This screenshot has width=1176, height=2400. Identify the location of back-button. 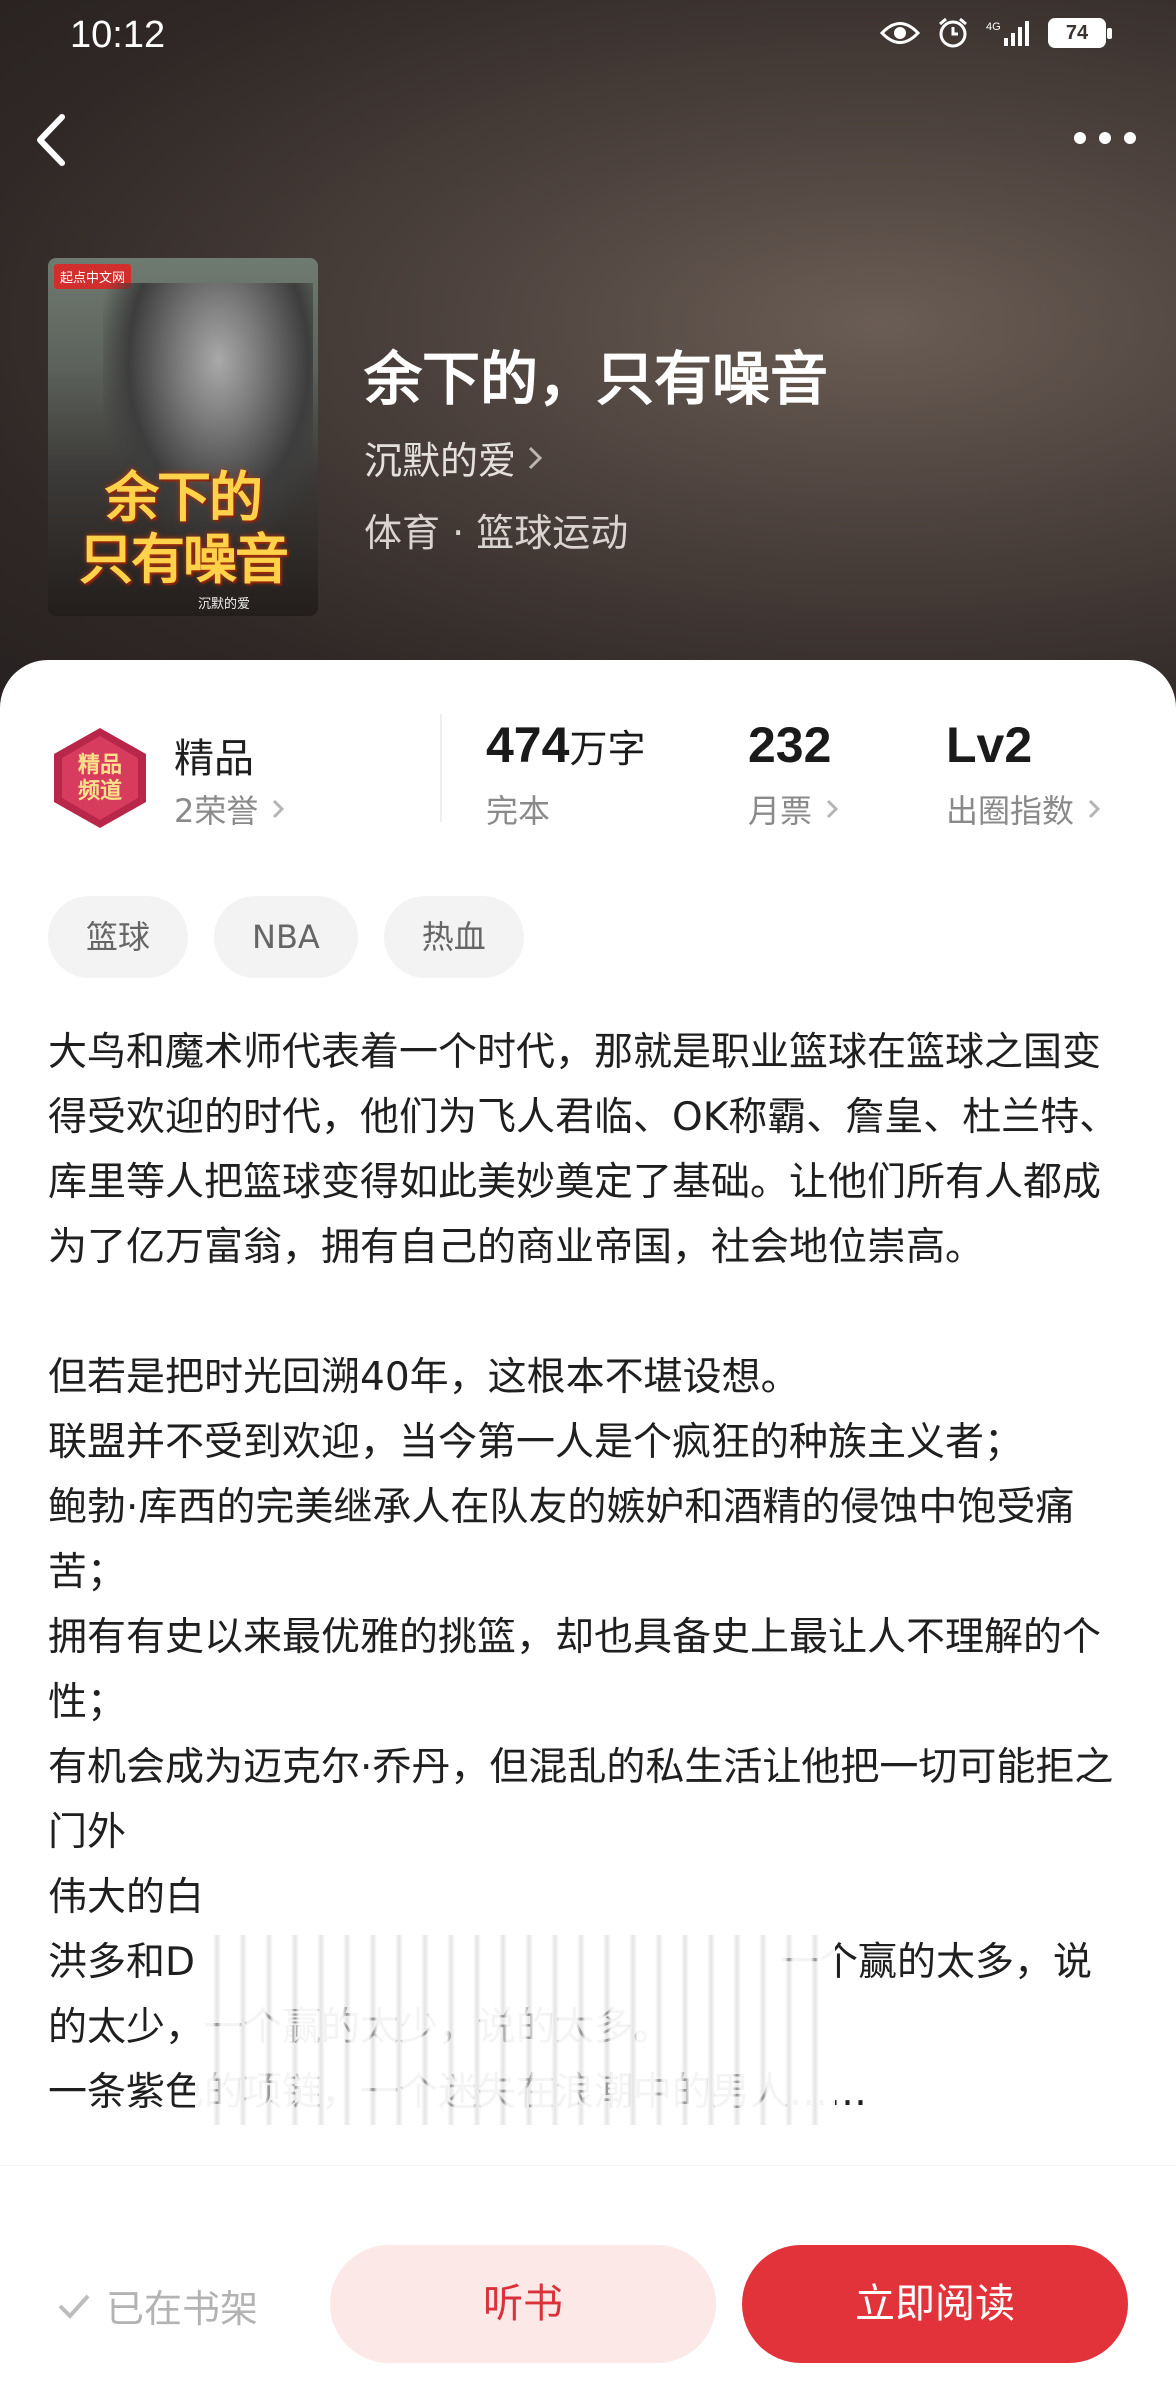
(53, 140).